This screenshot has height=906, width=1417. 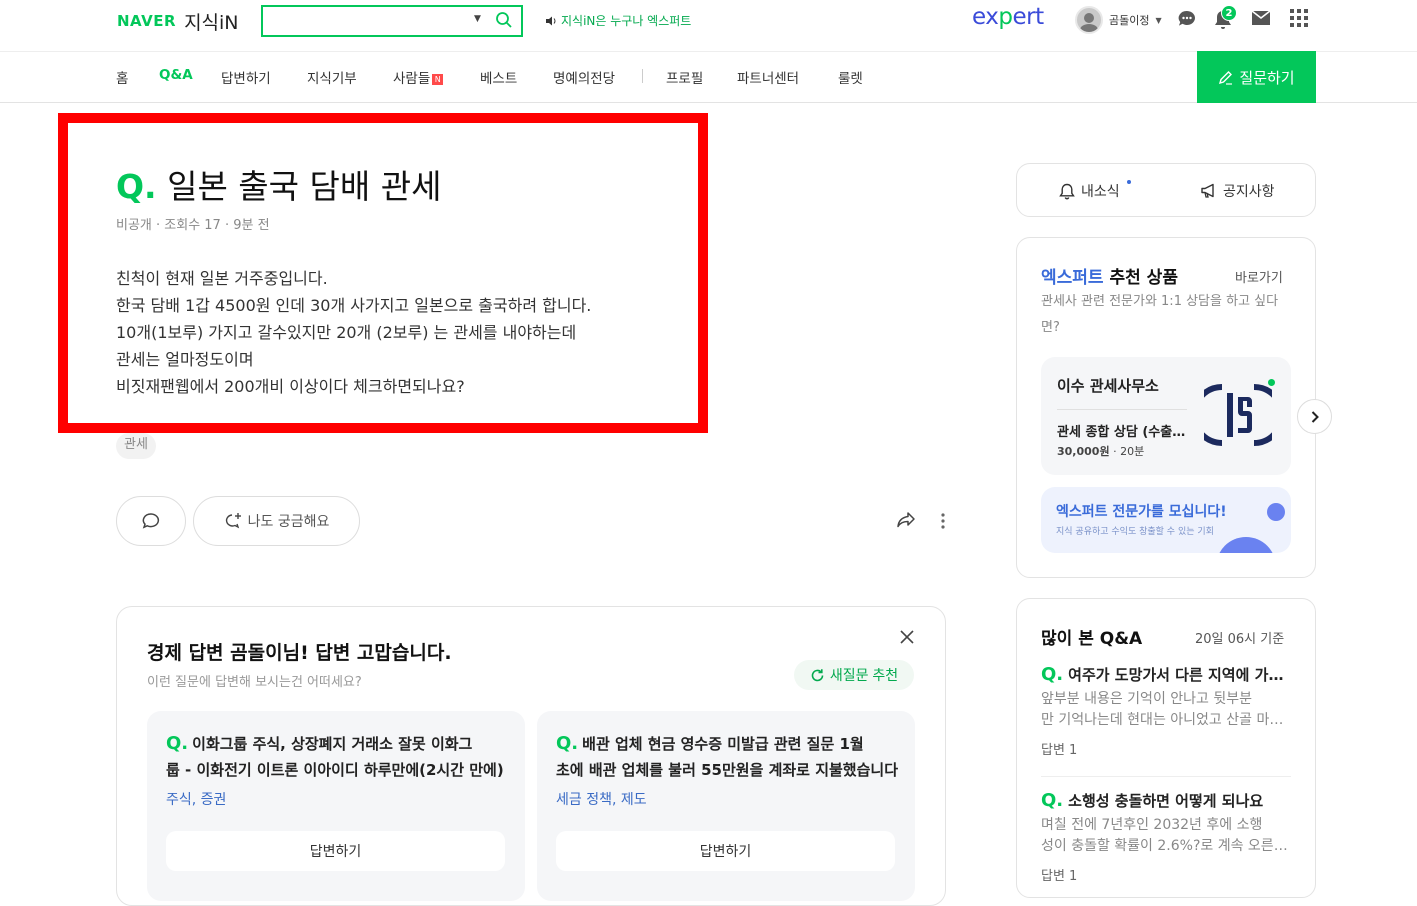 What do you see at coordinates (906, 522) in the screenshot?
I see `share-icon` at bounding box center [906, 522].